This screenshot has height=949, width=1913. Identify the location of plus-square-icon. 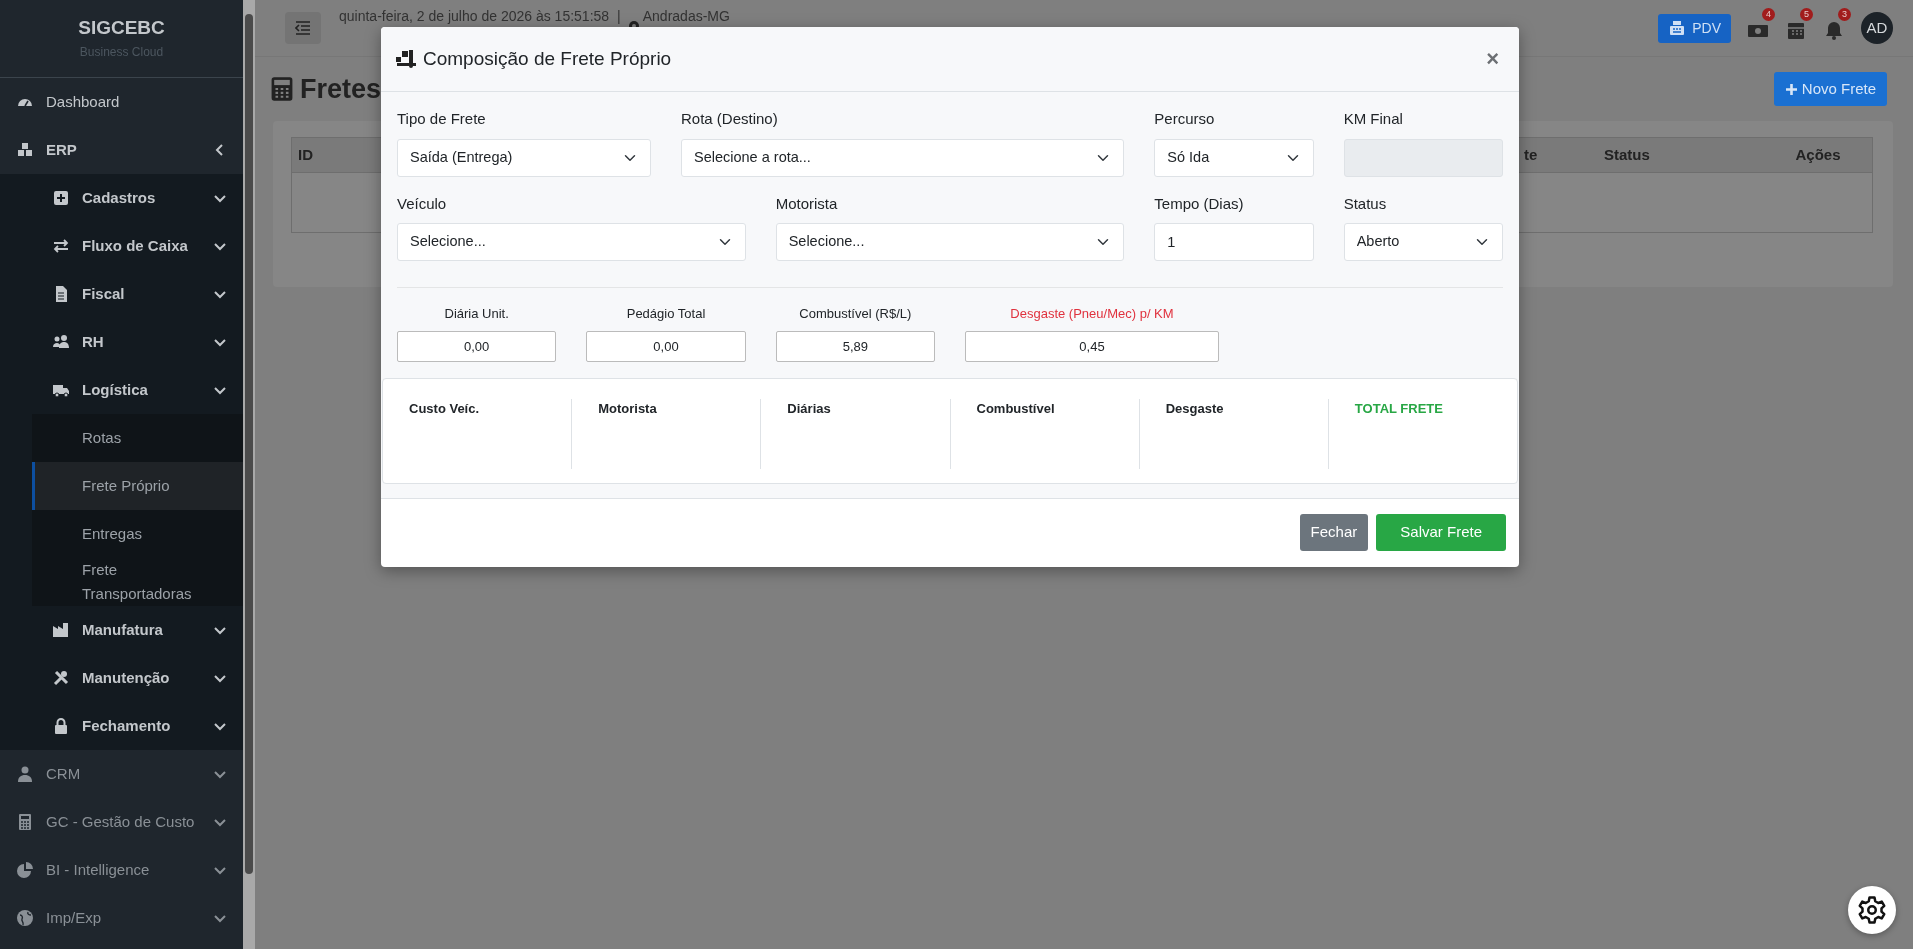
(61, 198).